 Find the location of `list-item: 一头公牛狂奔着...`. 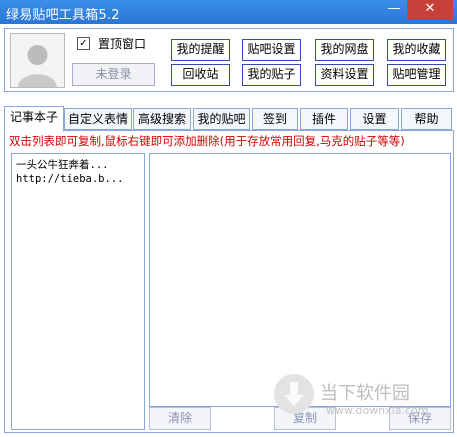

list-item: 一头公牛狂奔着... is located at coordinates (62, 164).